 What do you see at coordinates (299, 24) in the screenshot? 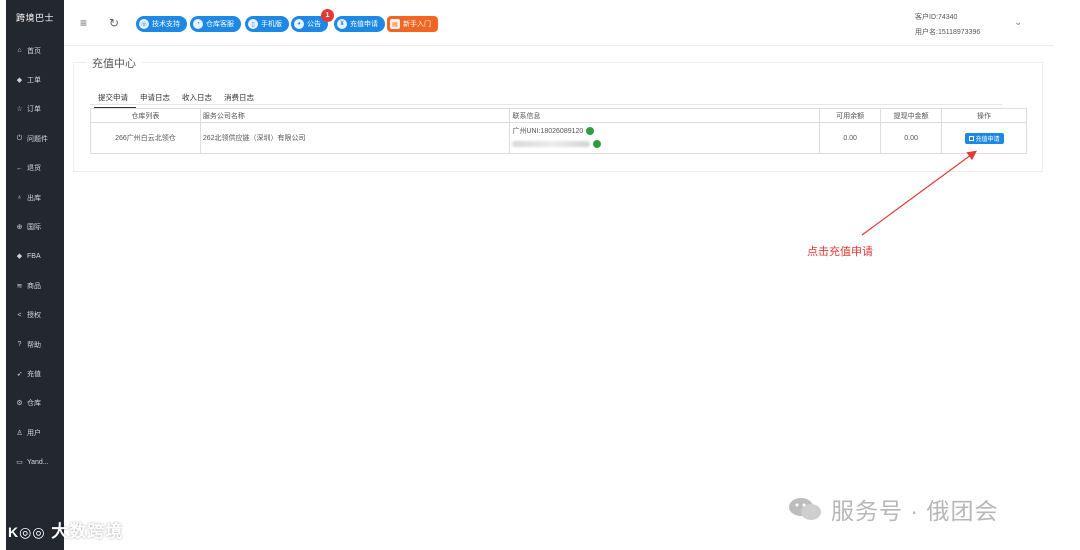
I see `megaphone-icon: ◕` at bounding box center [299, 24].